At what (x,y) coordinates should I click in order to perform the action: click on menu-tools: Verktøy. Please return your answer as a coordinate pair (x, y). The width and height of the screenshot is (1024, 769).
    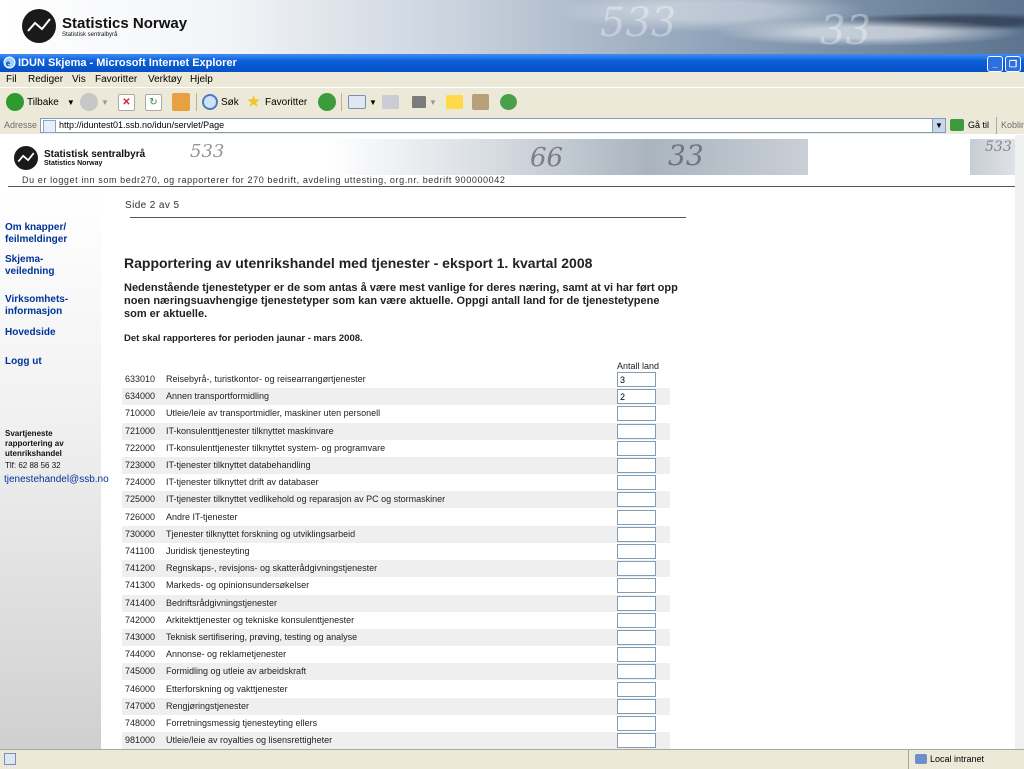
    Looking at the image, I should click on (165, 79).